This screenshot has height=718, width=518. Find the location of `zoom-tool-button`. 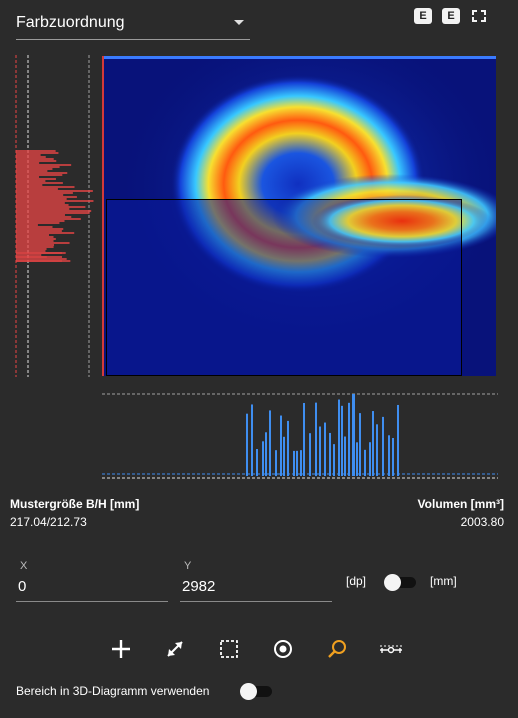

zoom-tool-button is located at coordinates (337, 649).